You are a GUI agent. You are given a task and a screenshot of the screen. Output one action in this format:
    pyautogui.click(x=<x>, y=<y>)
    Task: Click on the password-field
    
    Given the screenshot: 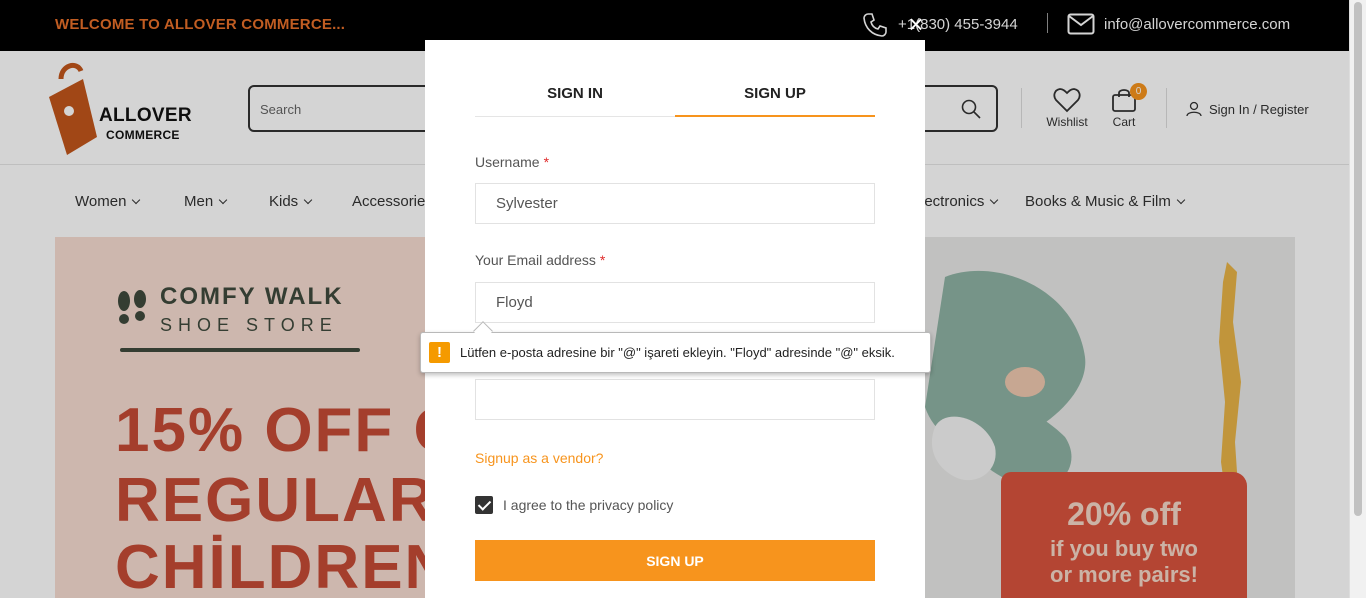 What is the action you would take?
    pyautogui.click(x=675, y=399)
    